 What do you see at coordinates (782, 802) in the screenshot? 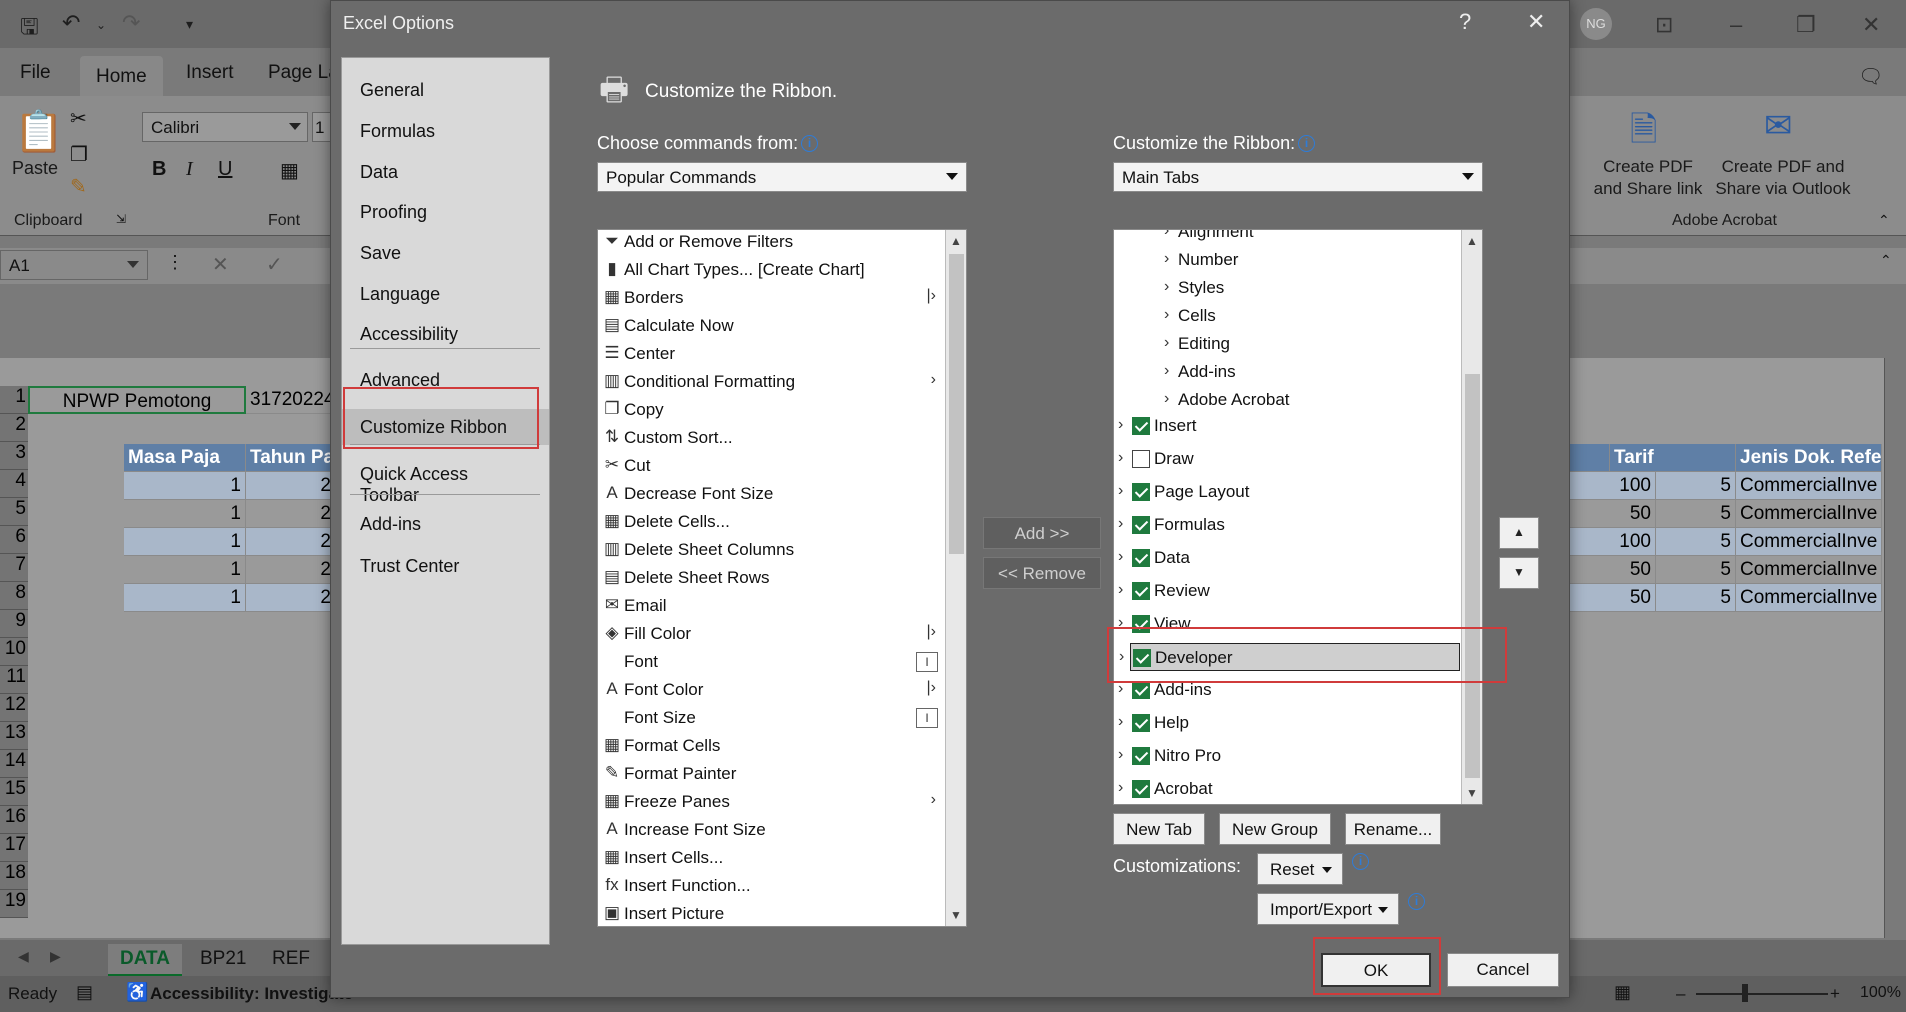
I see `command-item: ▦ Freeze Panes ›` at bounding box center [782, 802].